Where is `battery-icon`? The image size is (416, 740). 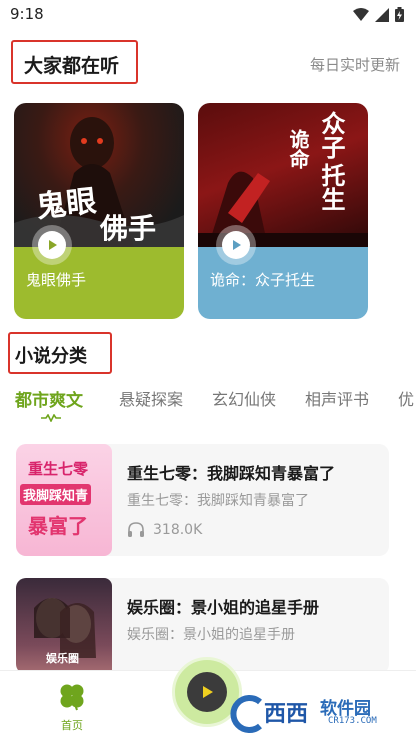 battery-icon is located at coordinates (399, 14).